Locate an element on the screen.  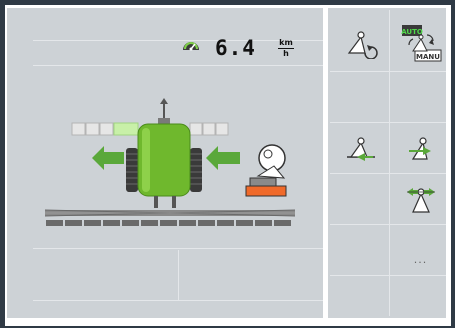
manu-label: MANU is located at coordinates (428, 57).